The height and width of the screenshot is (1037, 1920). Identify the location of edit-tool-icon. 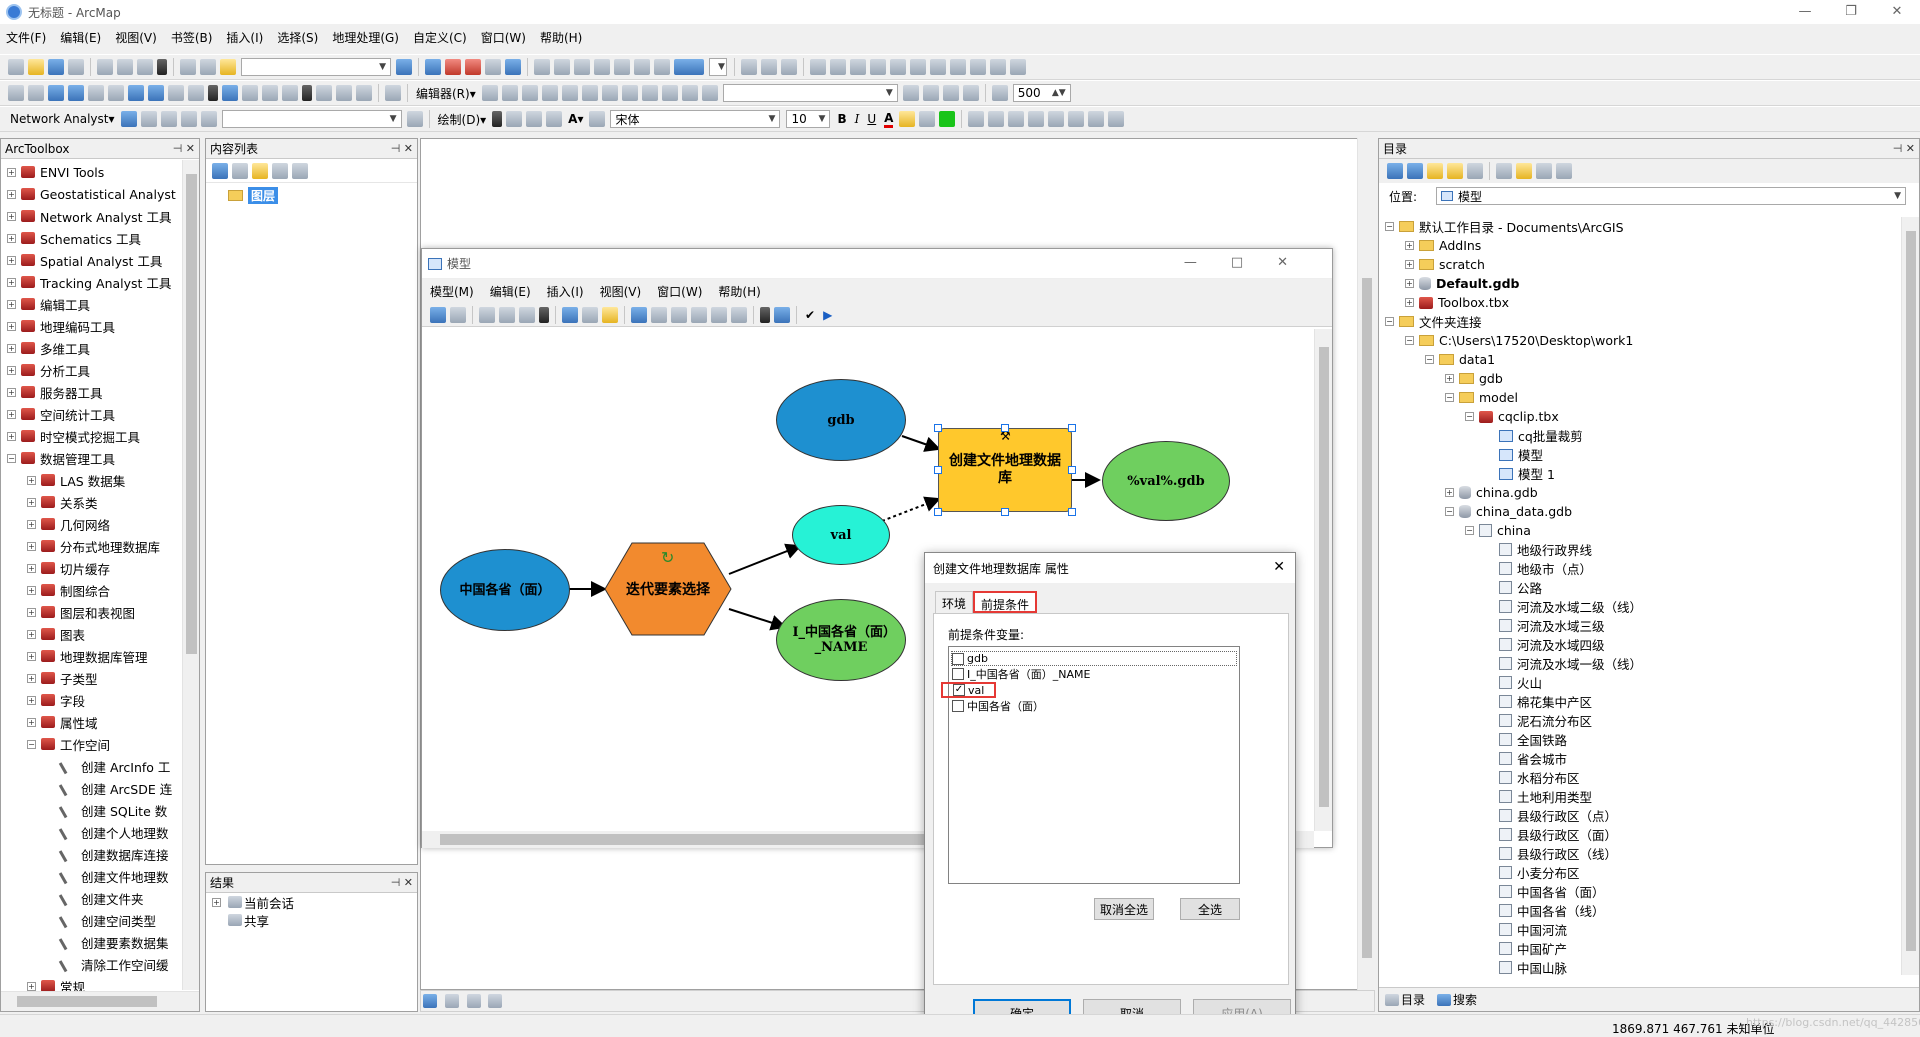
(489, 93).